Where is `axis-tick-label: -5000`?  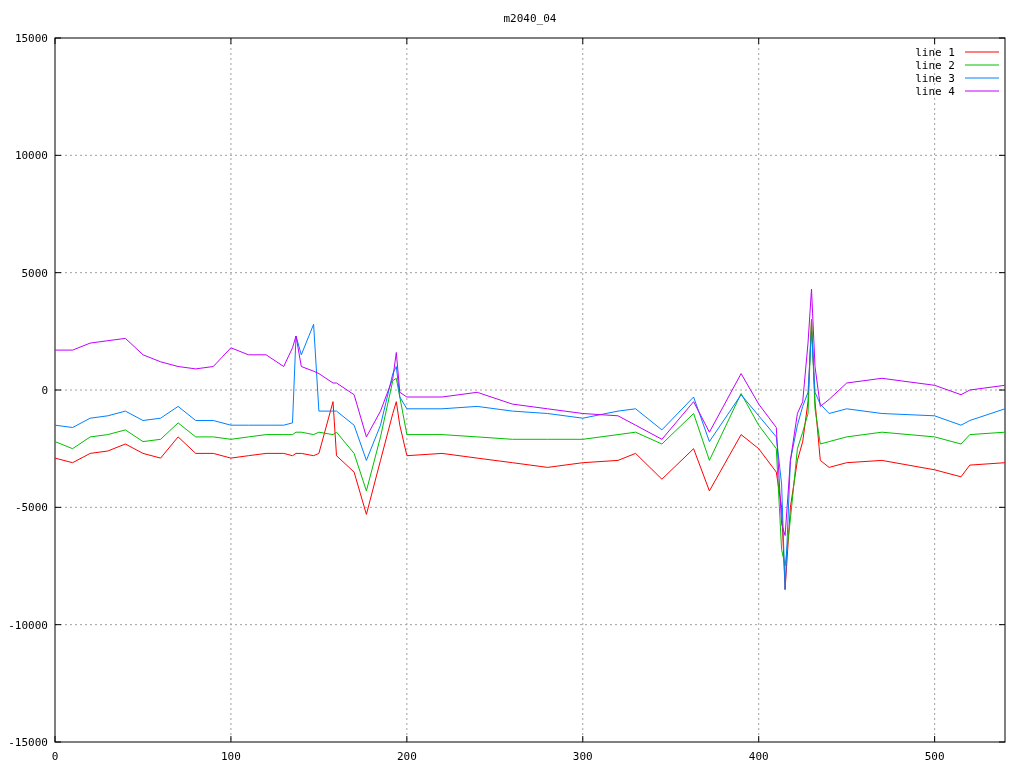 axis-tick-label: -5000 is located at coordinates (31, 508).